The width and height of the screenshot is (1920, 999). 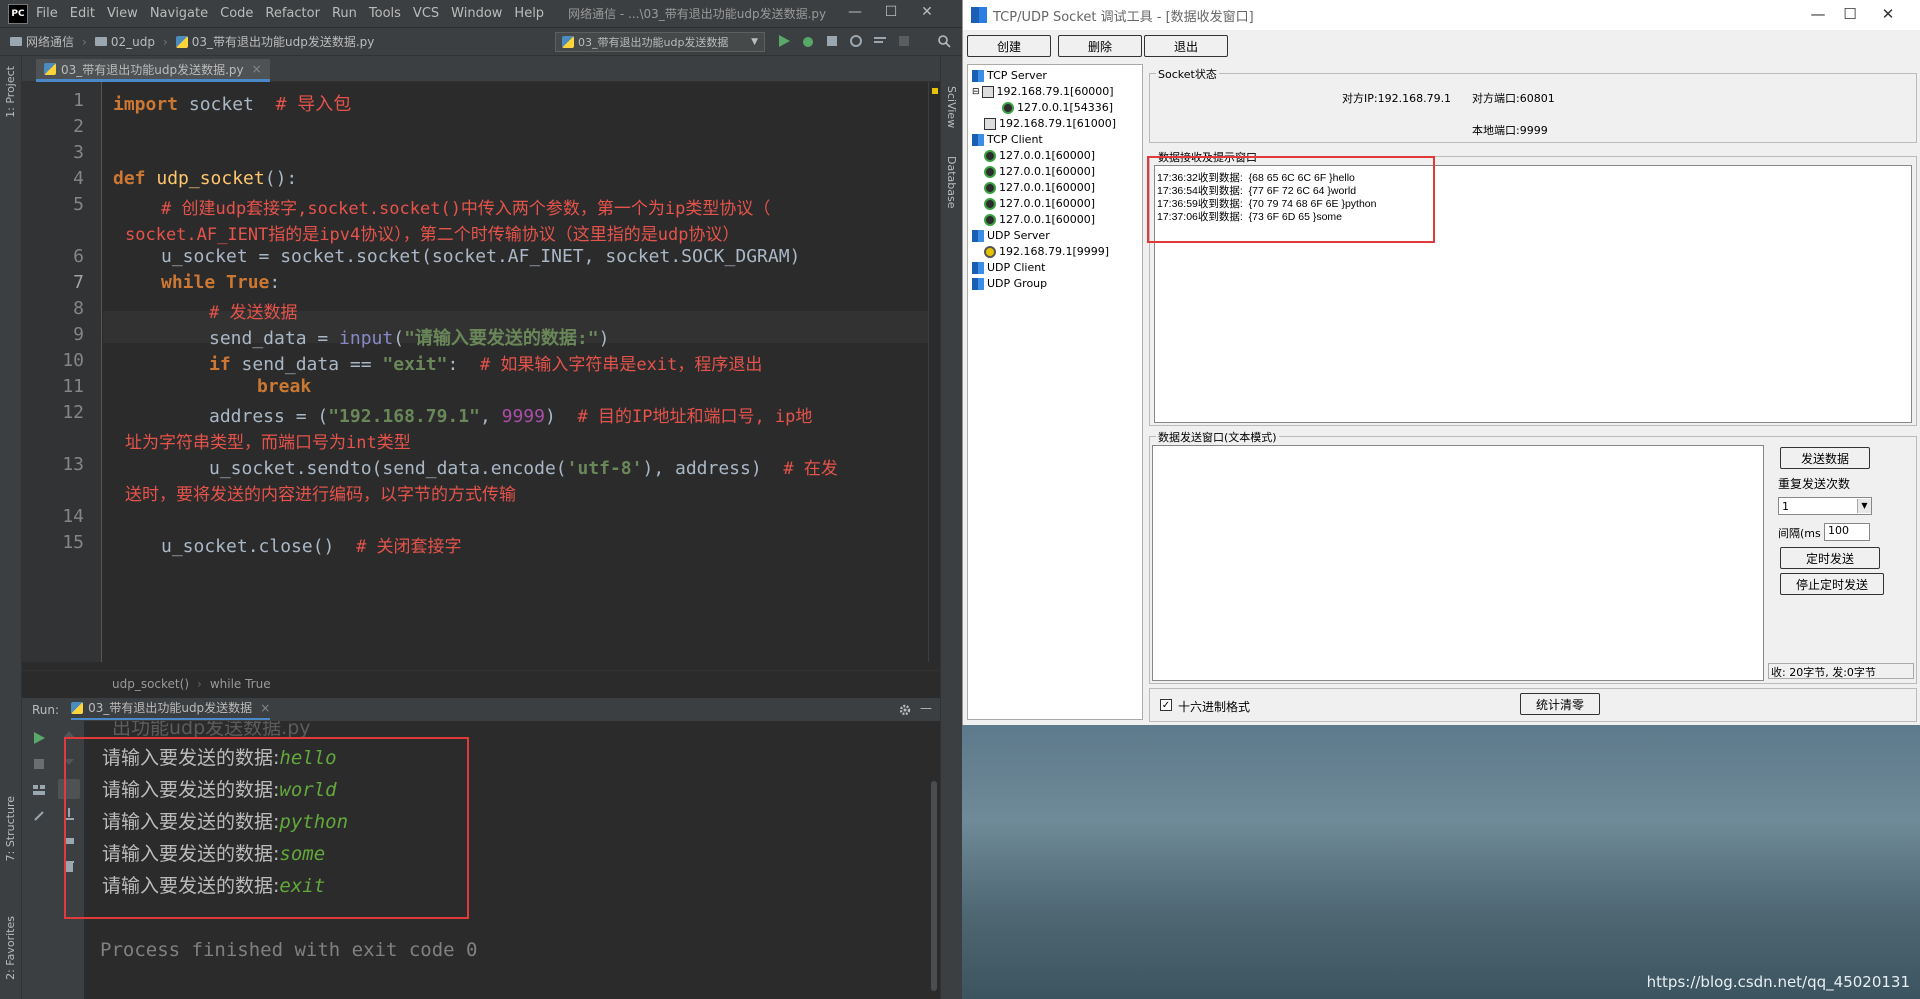 I want to click on breadcrumb-function: udp_socket(), so click(x=150, y=684).